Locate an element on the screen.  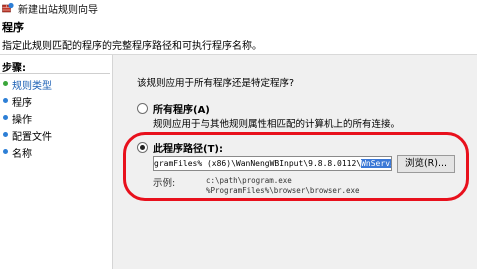
step-profile: 配置文件 is located at coordinates (55, 135).